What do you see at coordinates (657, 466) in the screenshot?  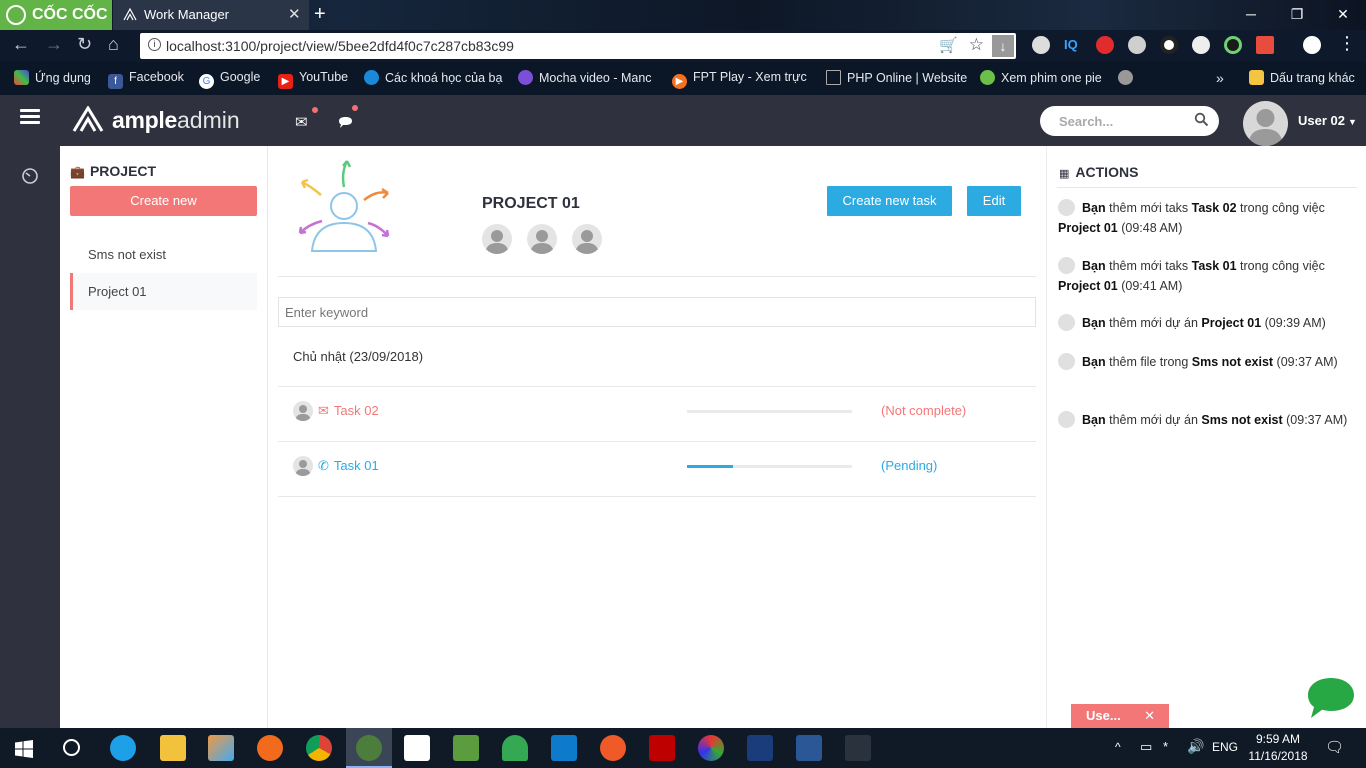 I see `task-row-task-01: ✆ Task 01 (Pending)` at bounding box center [657, 466].